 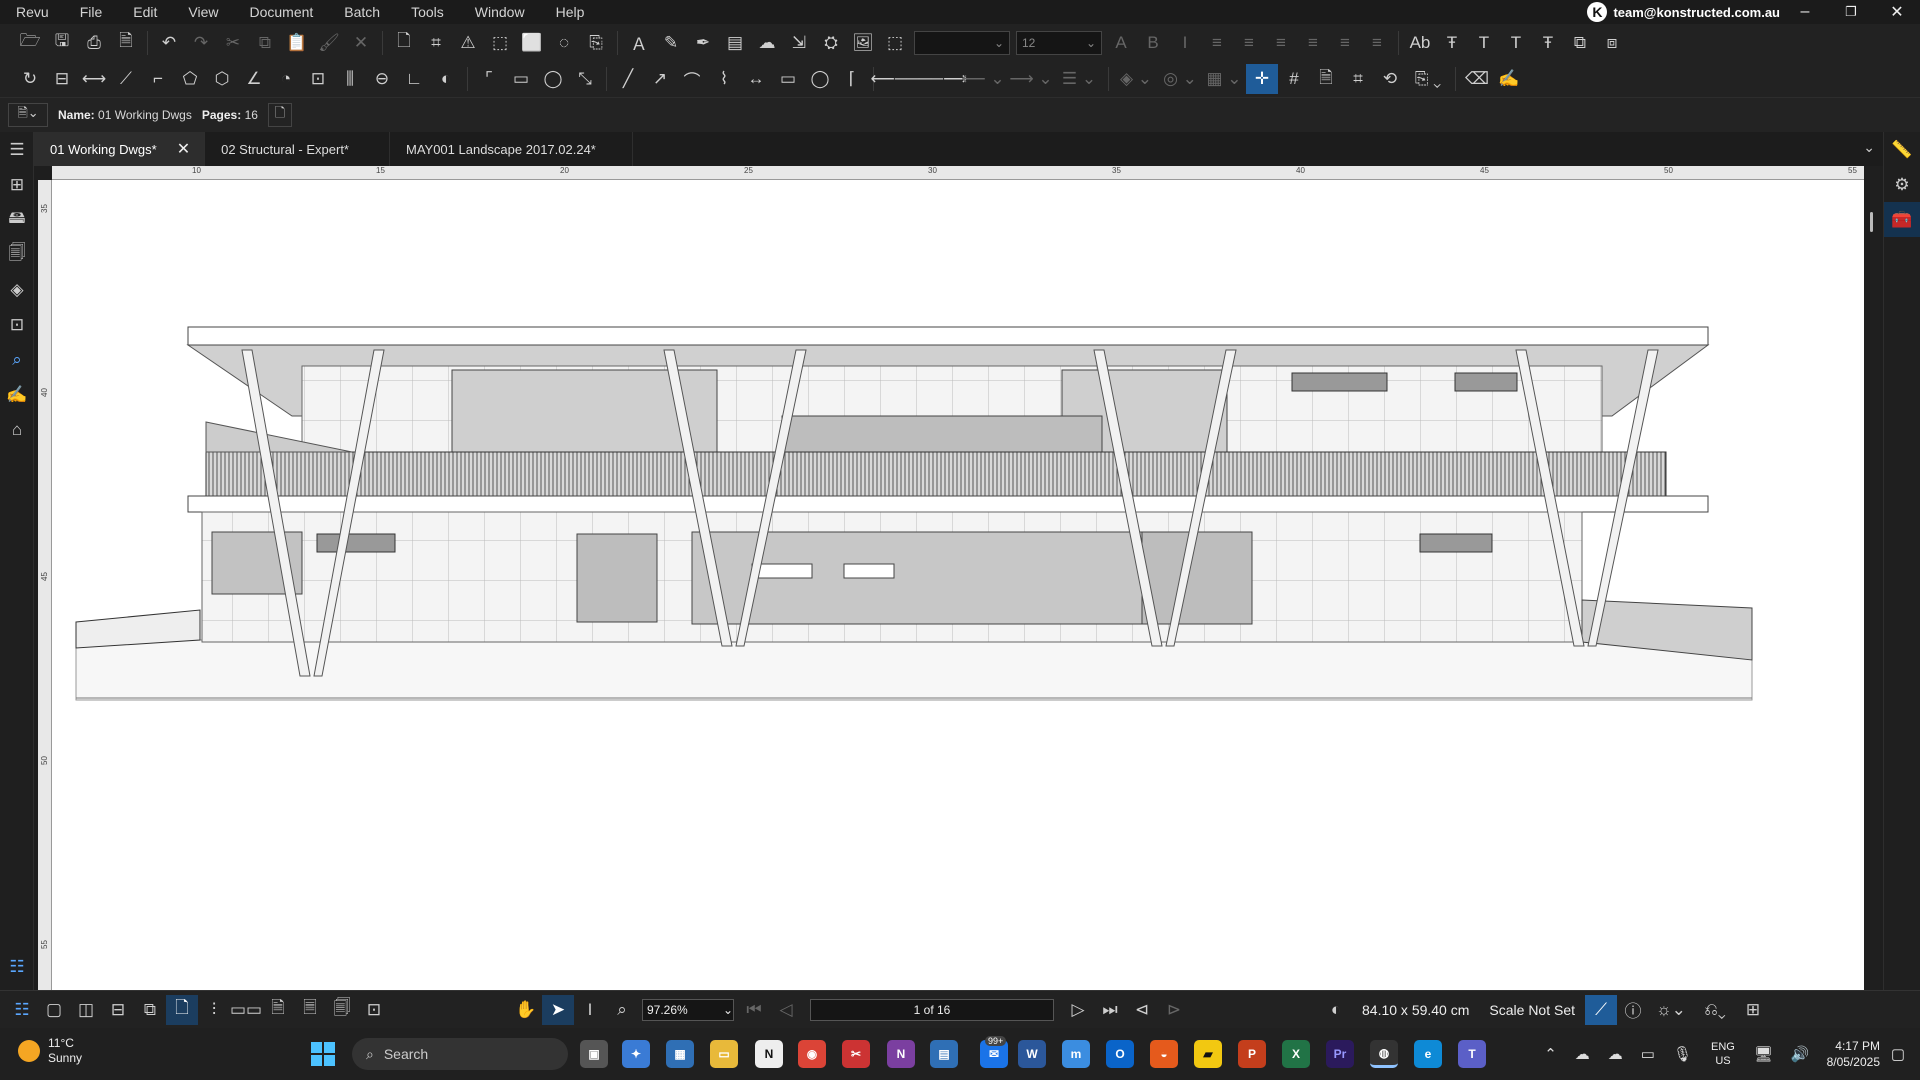 What do you see at coordinates (703, 43) in the screenshot?
I see `pen-icon: ✒` at bounding box center [703, 43].